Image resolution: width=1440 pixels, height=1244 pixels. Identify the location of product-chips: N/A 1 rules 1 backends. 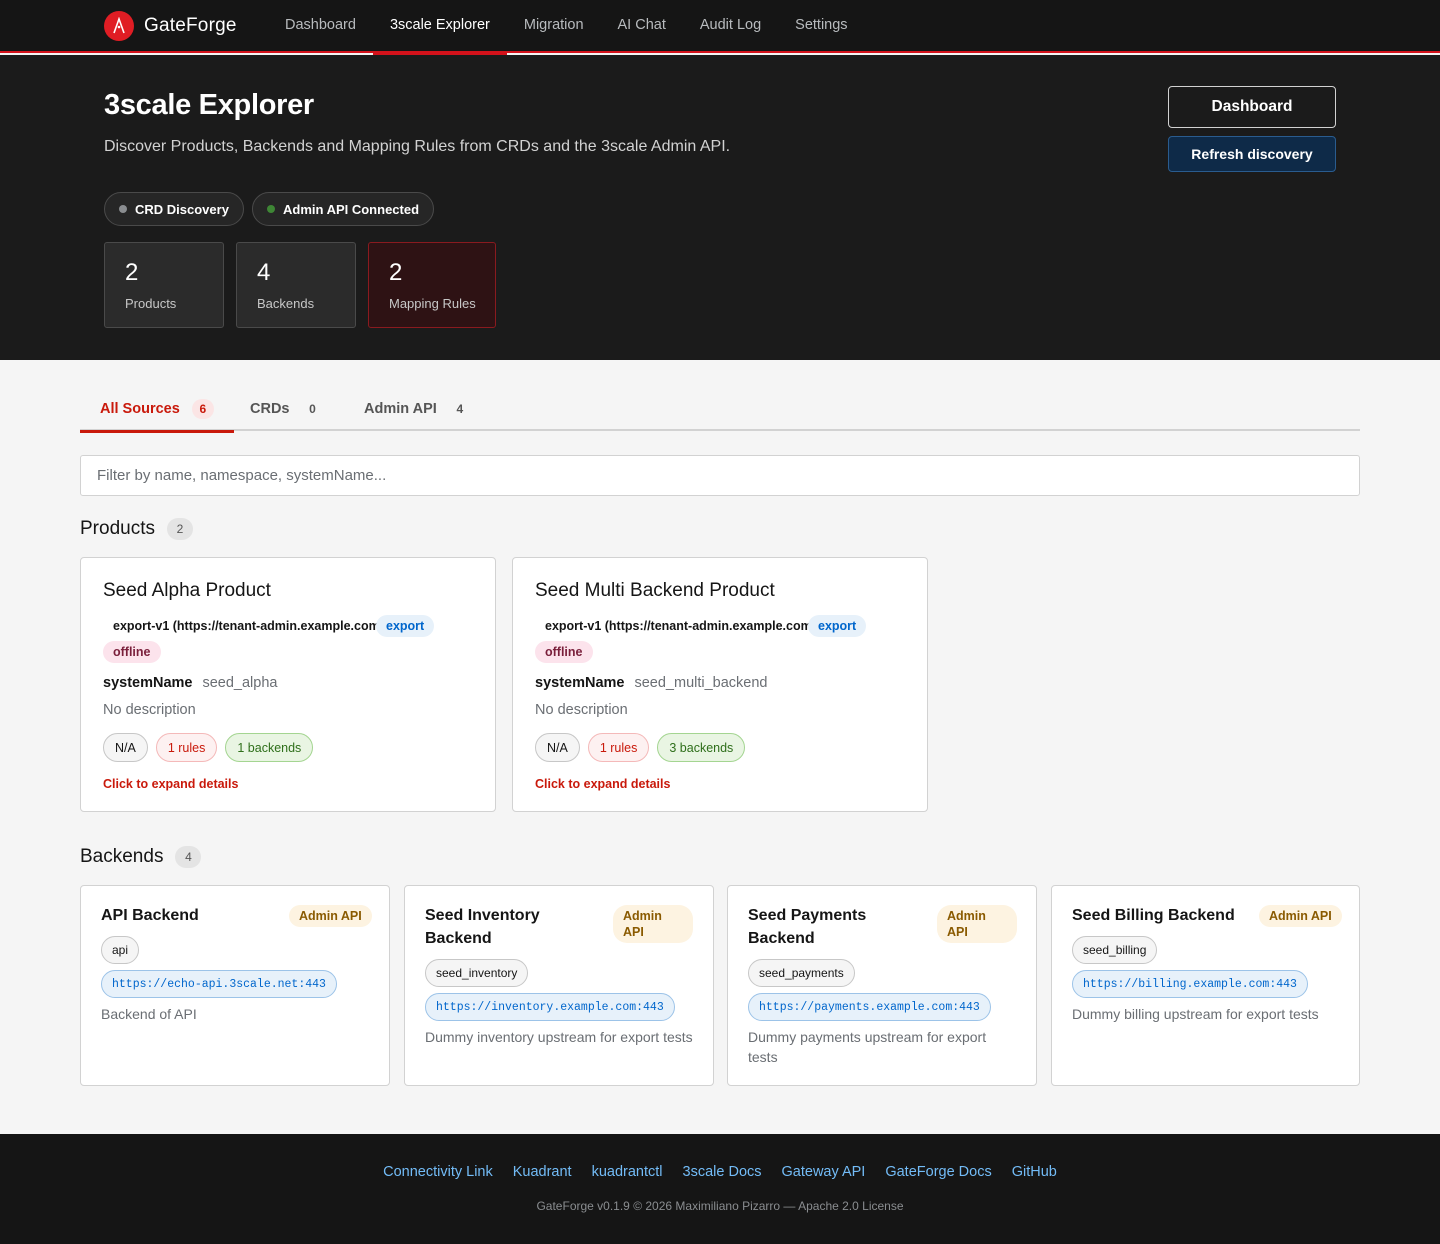
(208, 747).